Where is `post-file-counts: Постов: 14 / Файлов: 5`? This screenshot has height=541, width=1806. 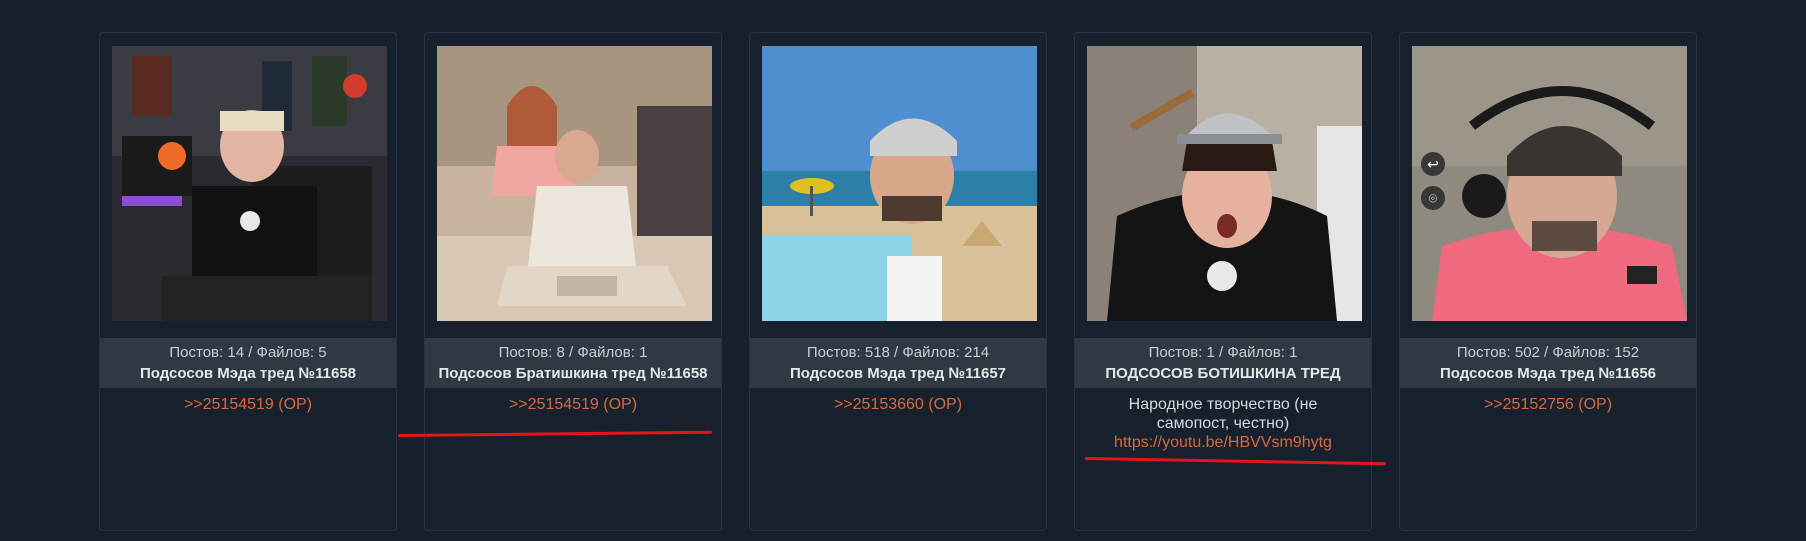 post-file-counts: Постов: 14 / Файлов: 5 is located at coordinates (248, 352).